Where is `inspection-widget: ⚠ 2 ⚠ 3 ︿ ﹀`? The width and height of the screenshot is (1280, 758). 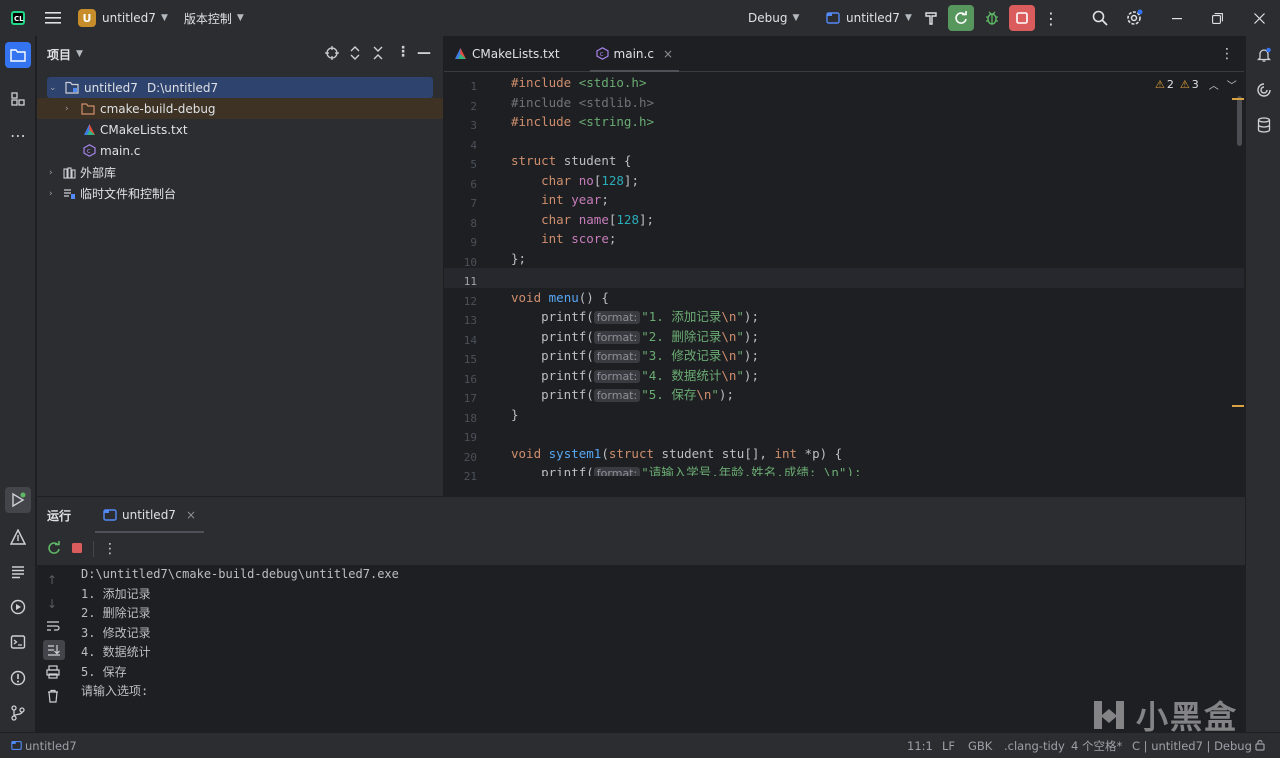 inspection-widget: ⚠ 2 ⚠ 3 ︿ ﹀ is located at coordinates (1196, 84).